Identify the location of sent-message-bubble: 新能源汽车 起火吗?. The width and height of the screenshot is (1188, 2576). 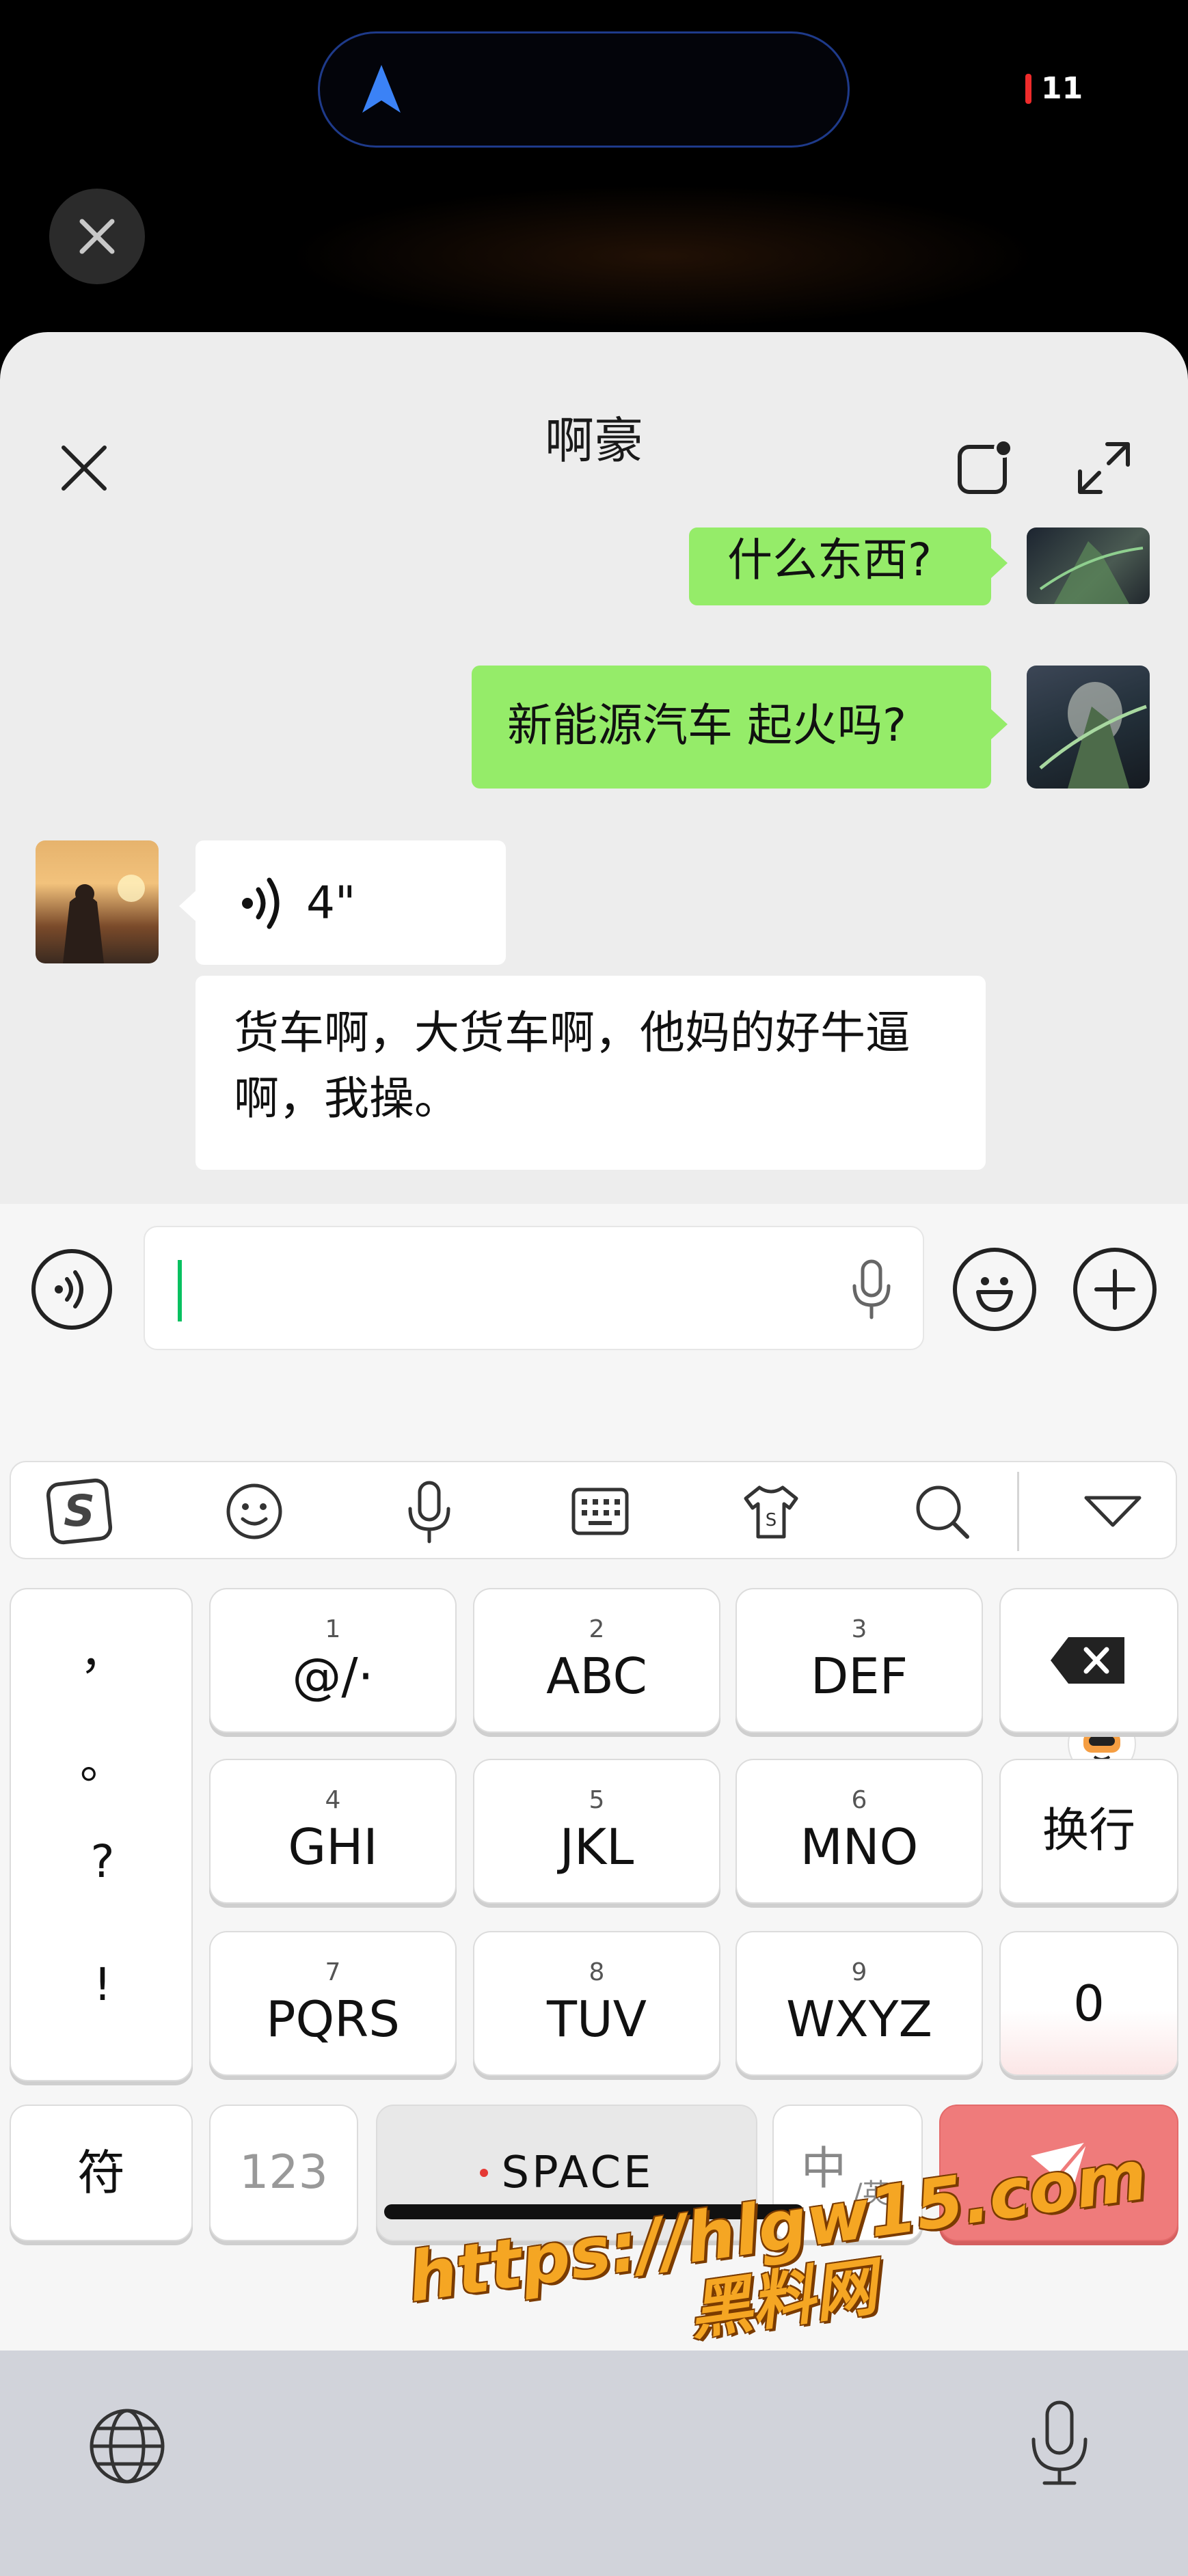
(731, 727).